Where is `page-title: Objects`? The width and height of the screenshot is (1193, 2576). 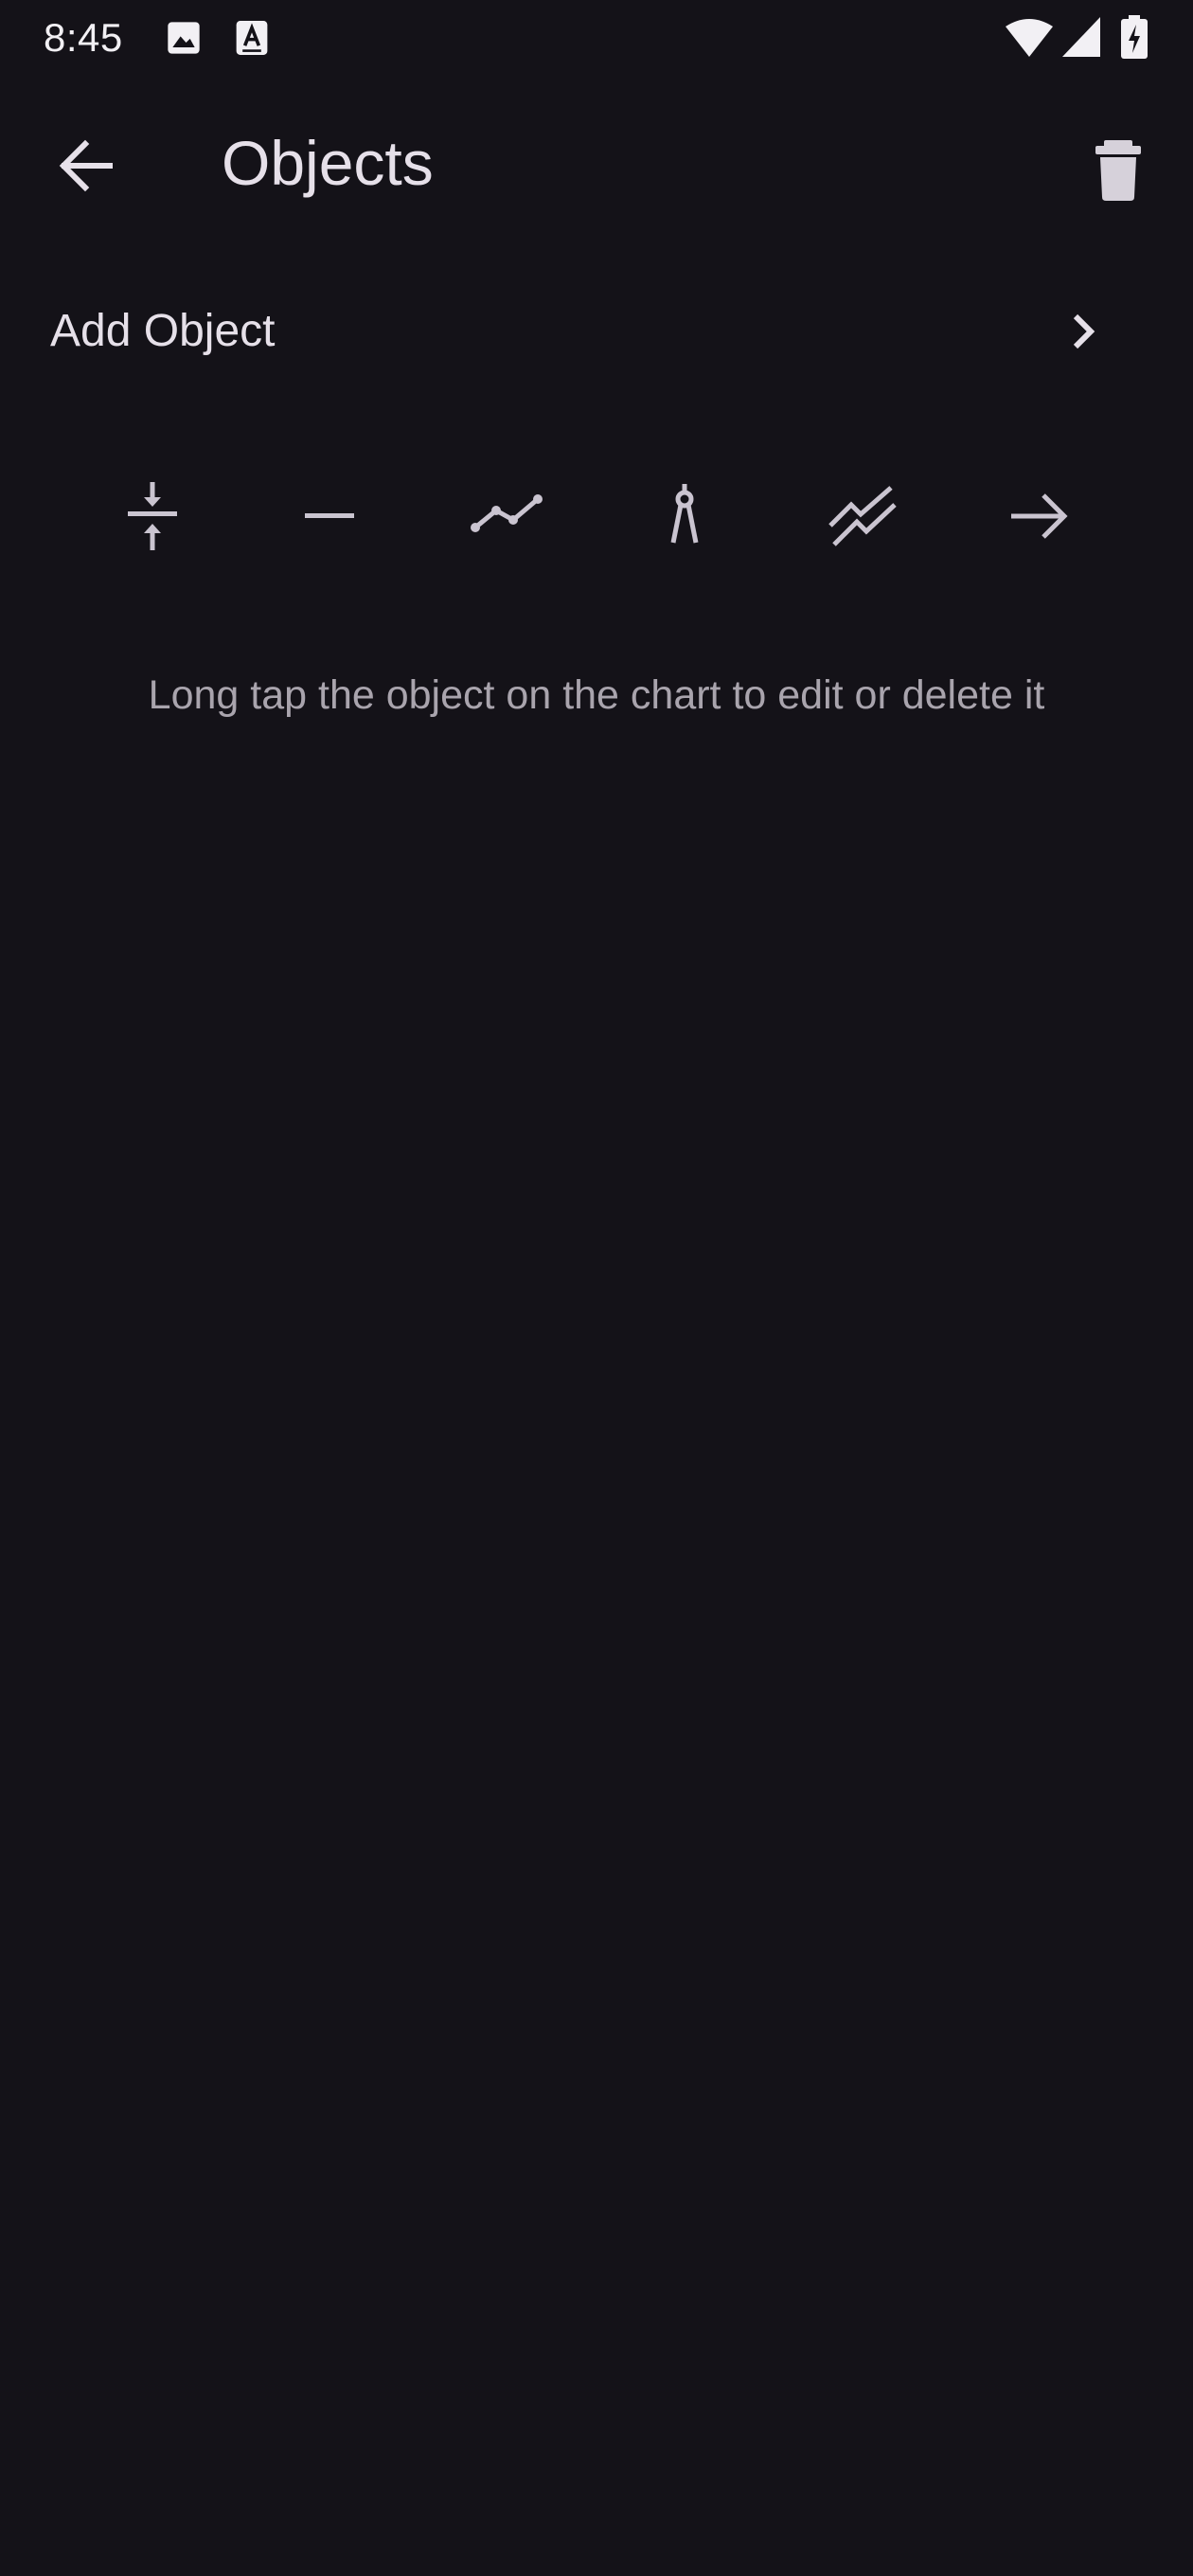 page-title: Objects is located at coordinates (328, 163).